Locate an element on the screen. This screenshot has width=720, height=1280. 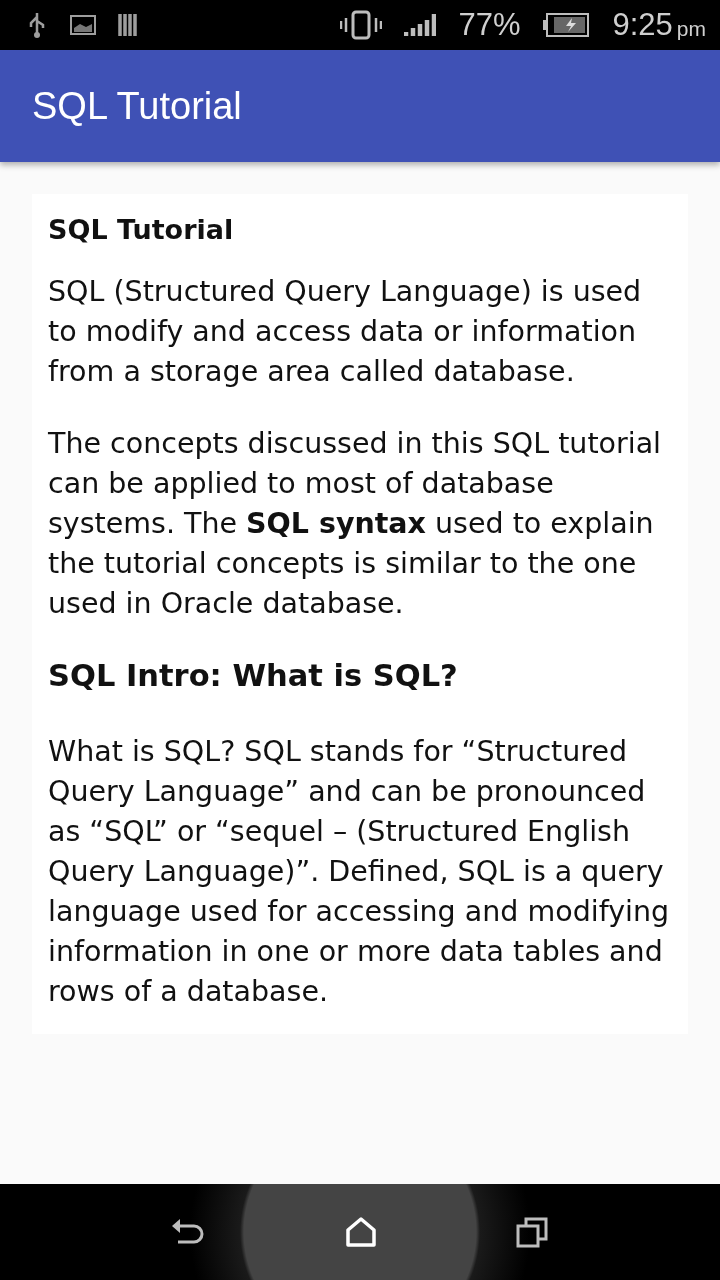
section-heading: SQL Intro: What is SQL? is located at coordinates (253, 676).